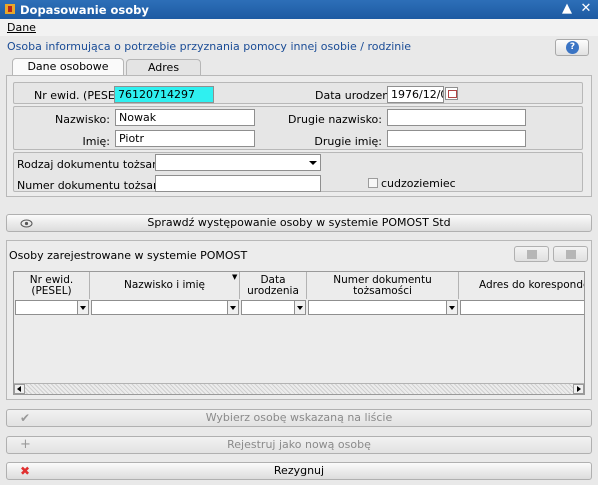  I want to click on cancel-x-icon: ✖, so click(25, 471).